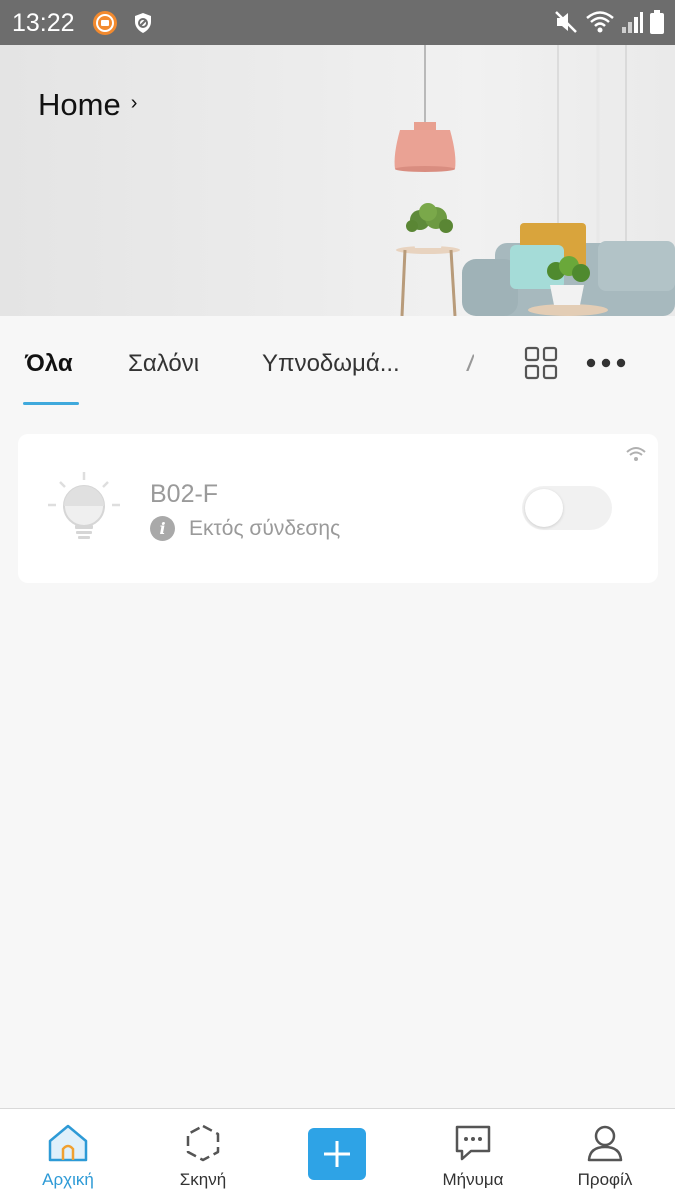  Describe the element at coordinates (43, 23) in the screenshot. I see `status-time: 13:22` at that location.